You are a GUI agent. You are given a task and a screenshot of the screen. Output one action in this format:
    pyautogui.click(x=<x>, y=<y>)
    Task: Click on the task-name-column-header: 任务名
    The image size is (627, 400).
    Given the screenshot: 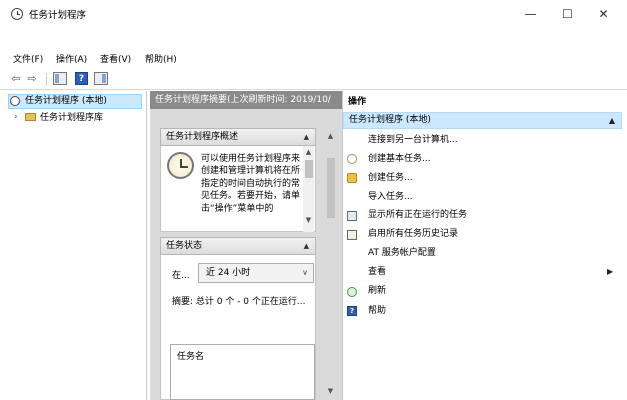 What is the action you would take?
    pyautogui.click(x=190, y=355)
    